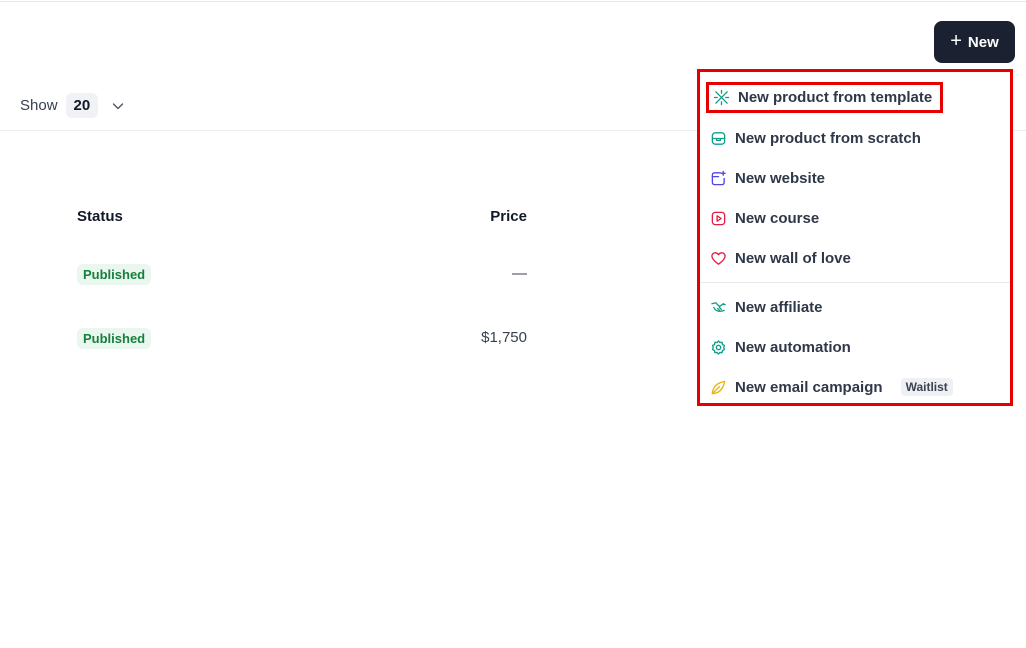 The image size is (1026, 648). I want to click on column-header-status: Status, so click(100, 216).